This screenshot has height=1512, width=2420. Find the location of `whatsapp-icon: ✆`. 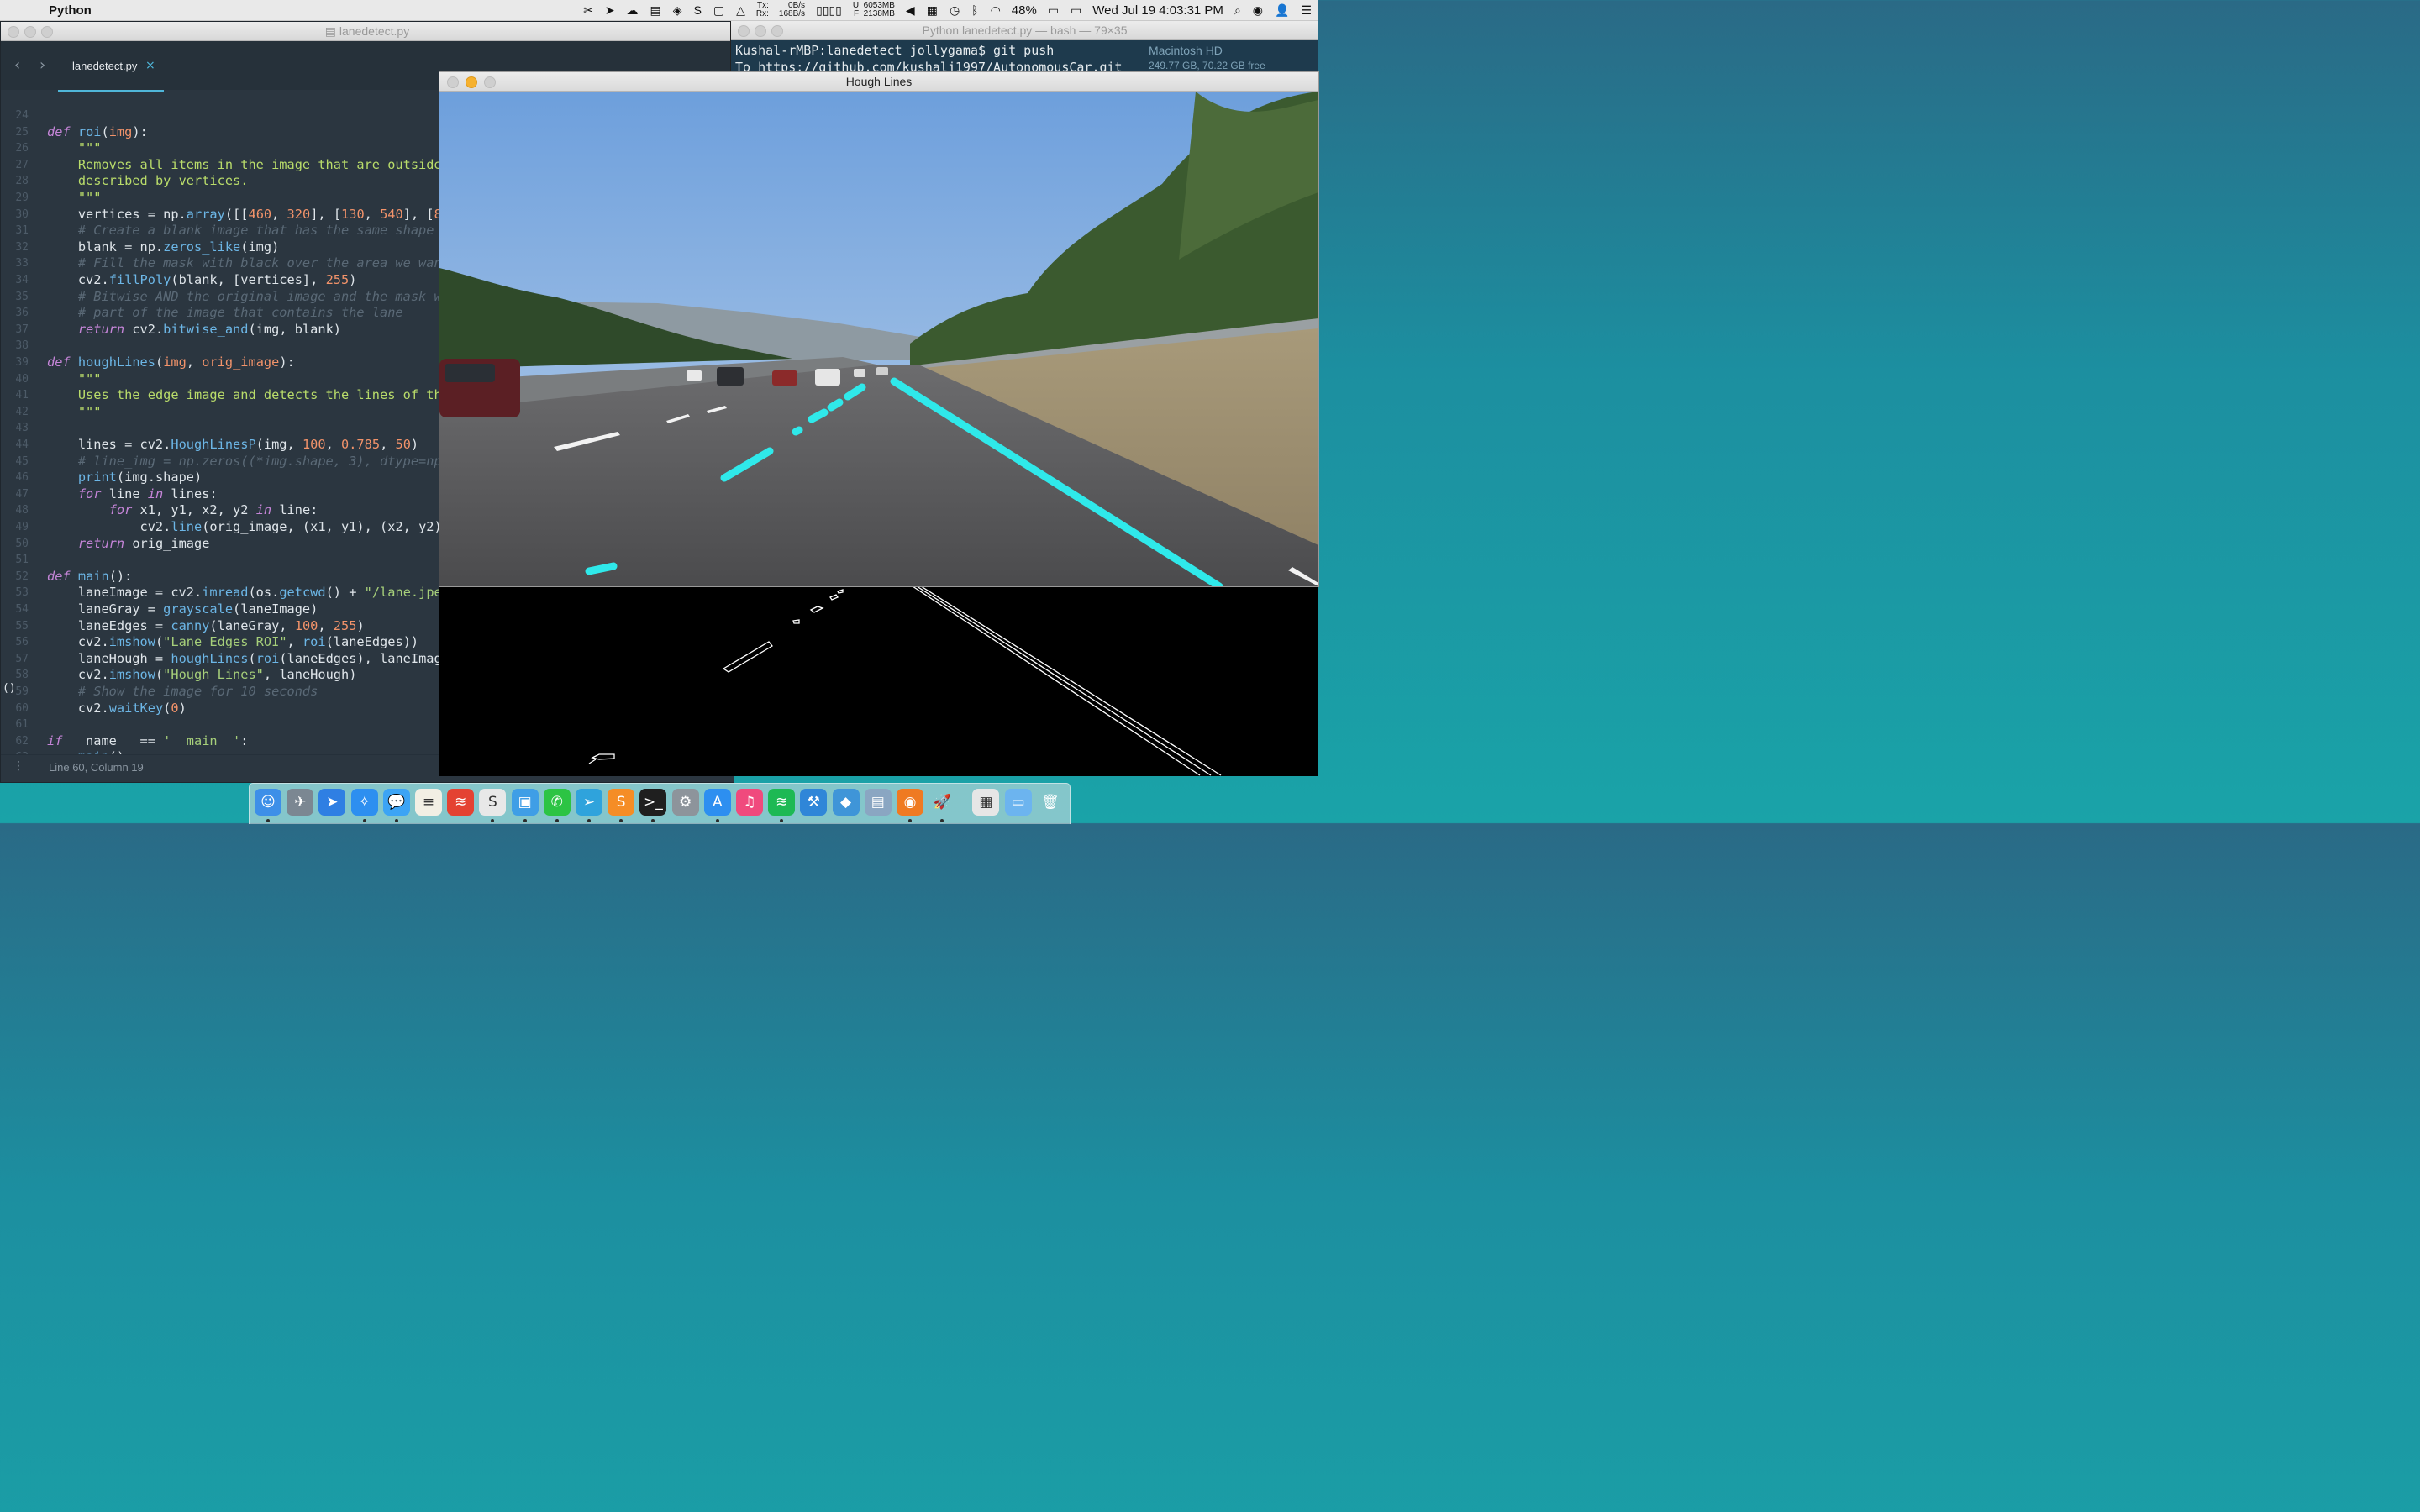

whatsapp-icon: ✆ is located at coordinates (557, 802).